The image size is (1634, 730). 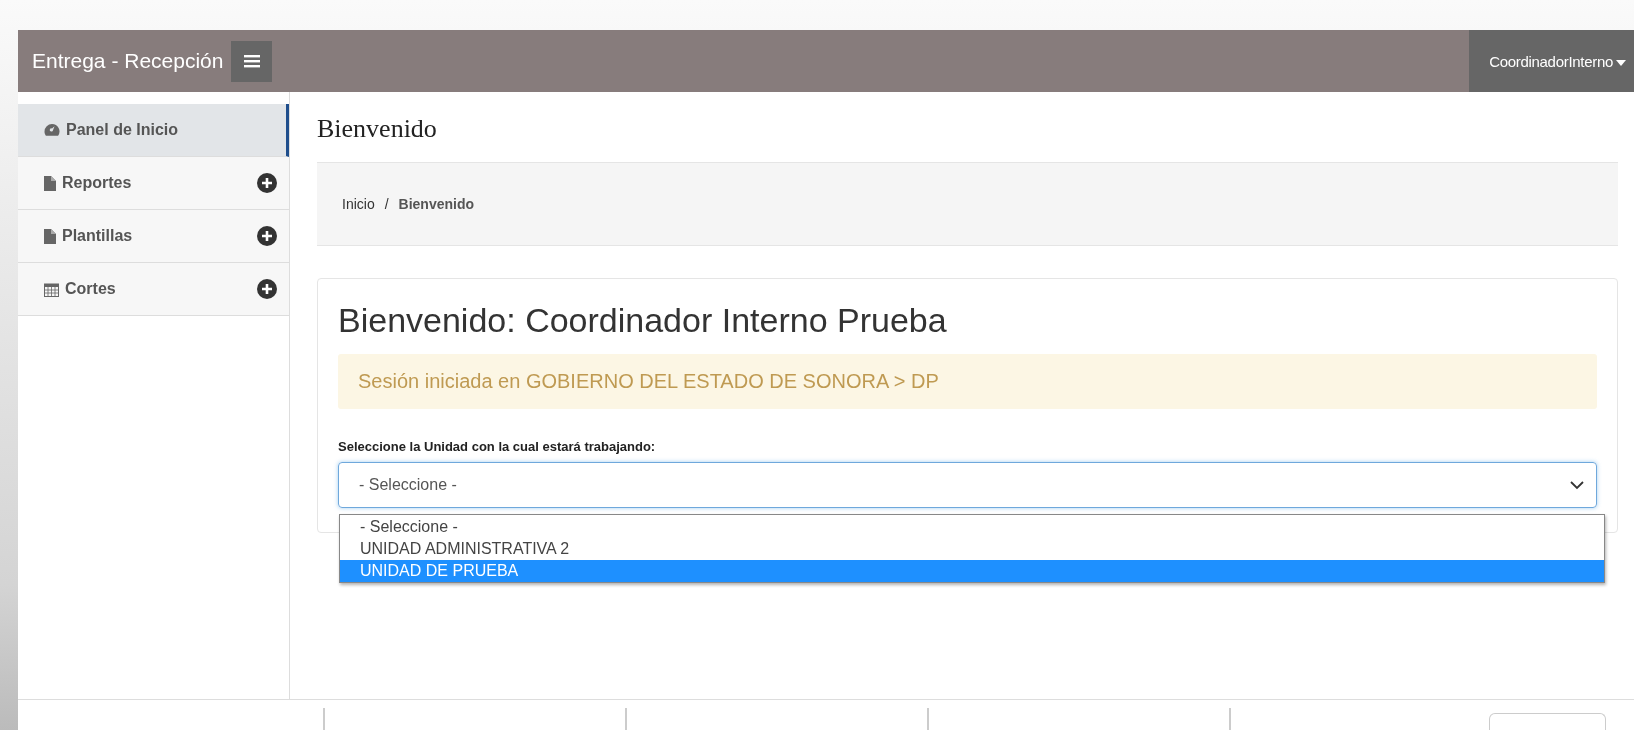 I want to click on session-alert: Sesión iniciada en GOBIERNO DEL ESTADO DE SONORA > DP, so click(x=967, y=381).